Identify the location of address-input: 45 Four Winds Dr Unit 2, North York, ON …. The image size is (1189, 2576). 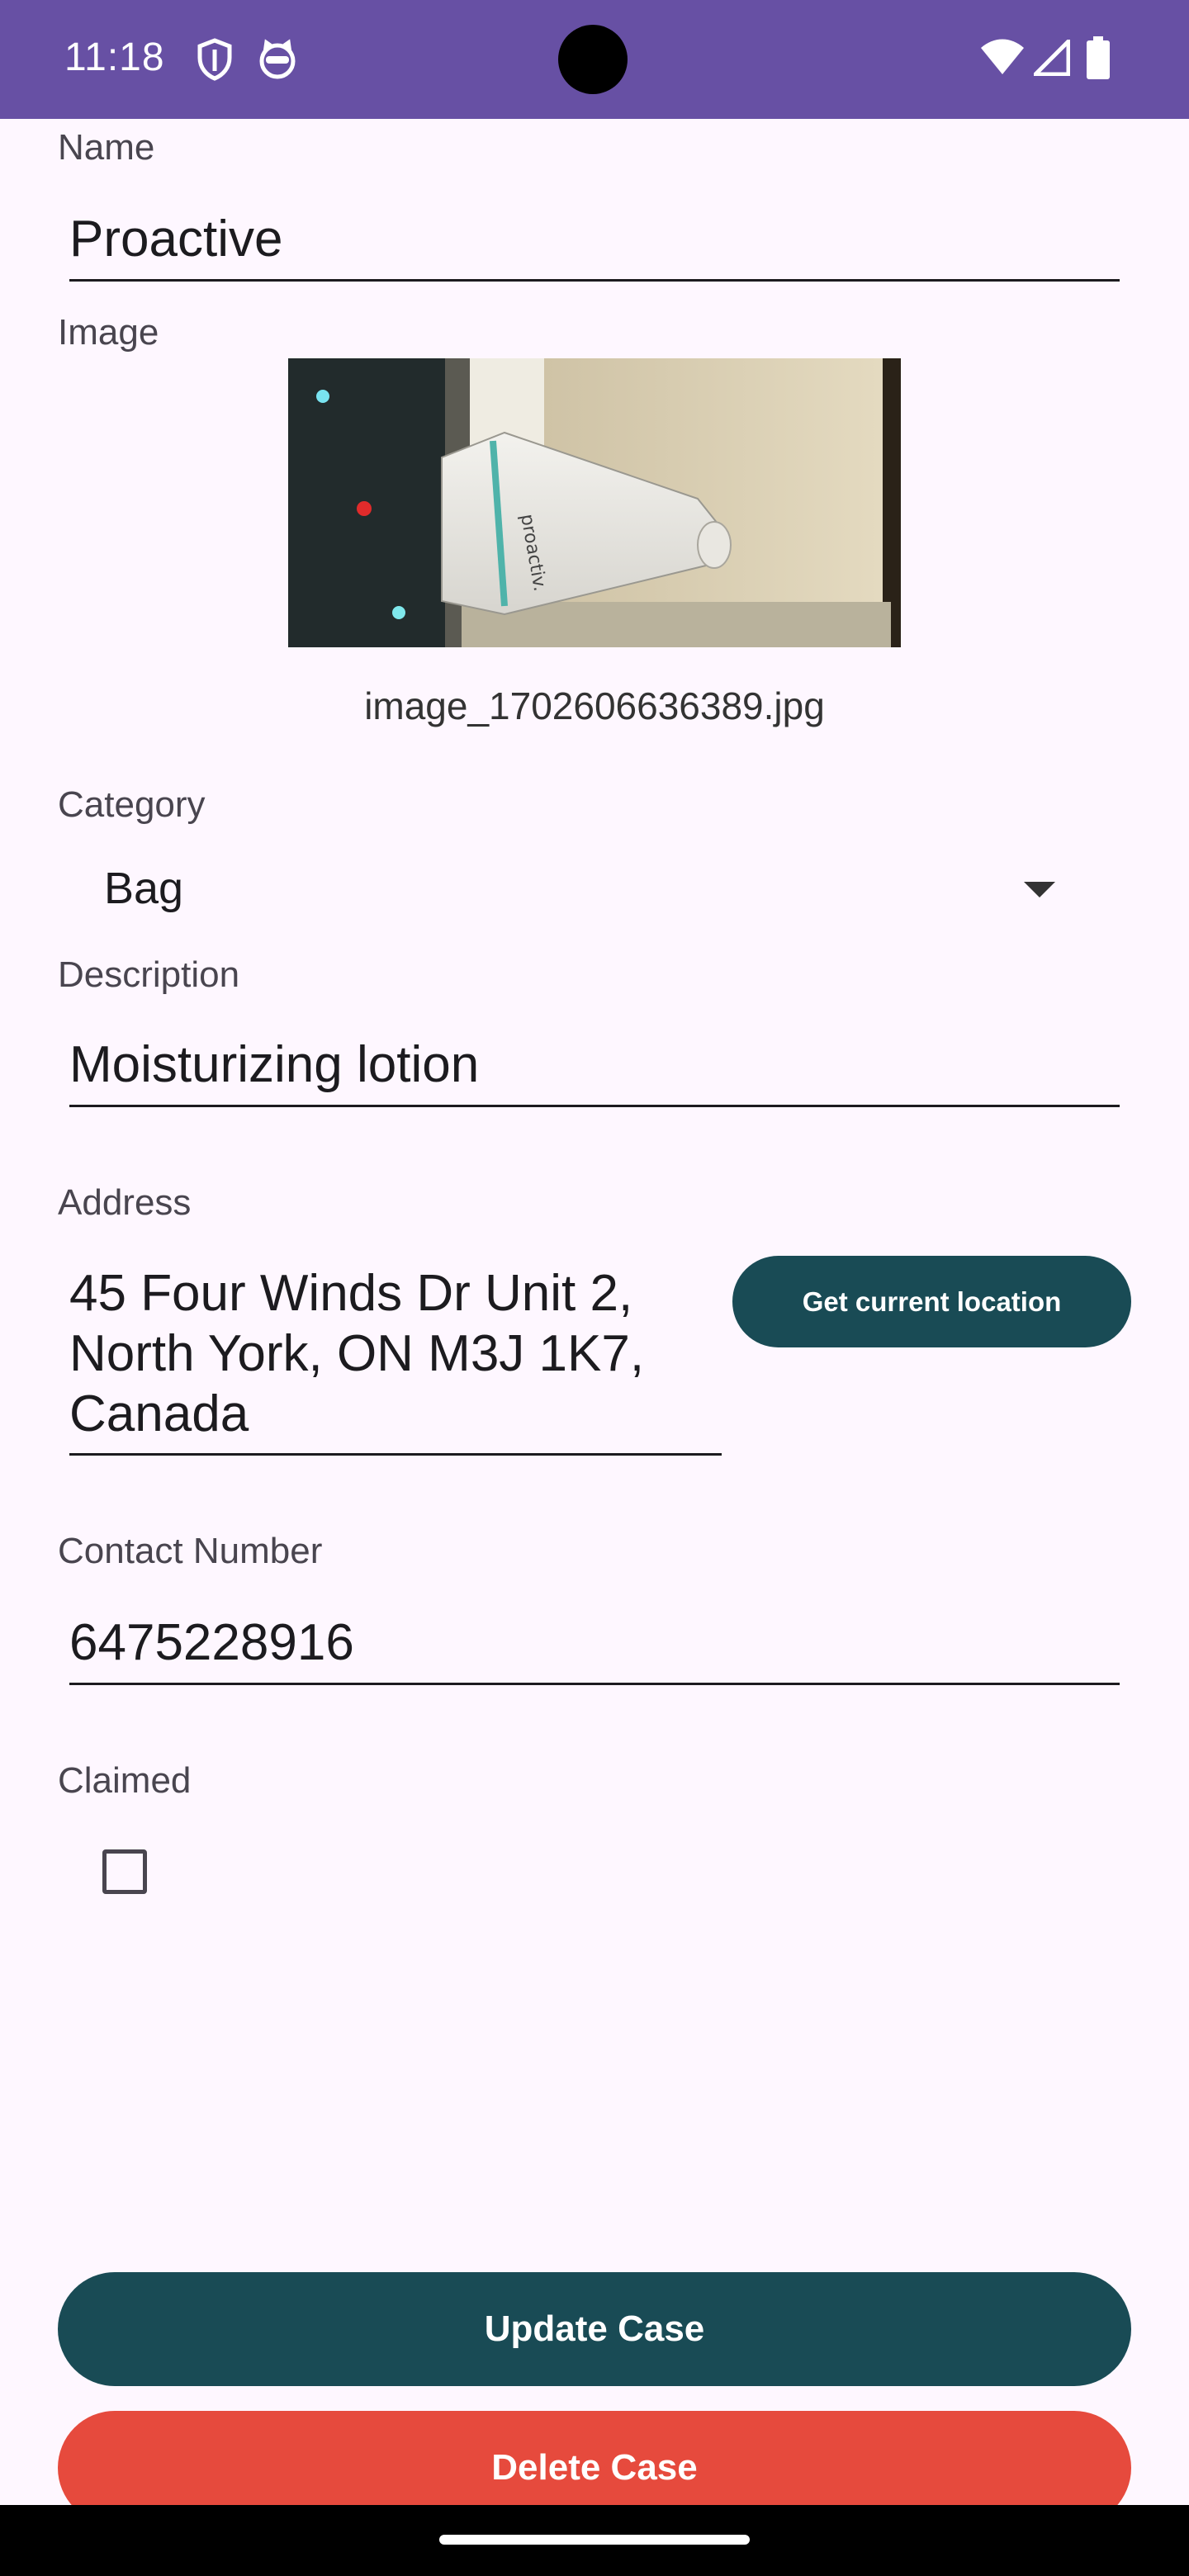
(391, 1353).